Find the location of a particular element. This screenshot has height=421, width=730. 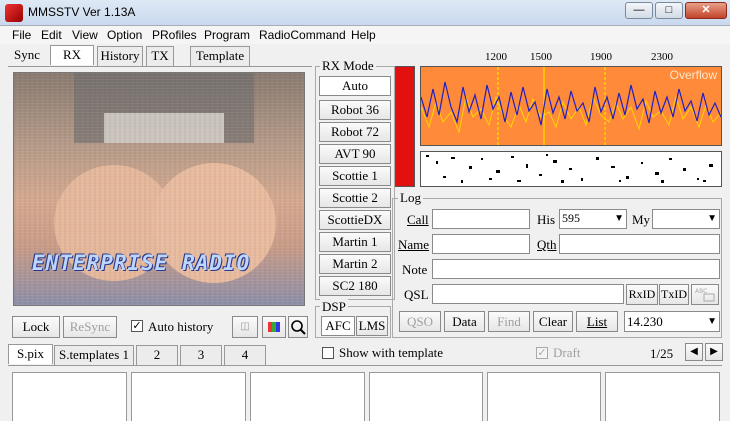

spectrum-display: Overflow is located at coordinates (571, 106).